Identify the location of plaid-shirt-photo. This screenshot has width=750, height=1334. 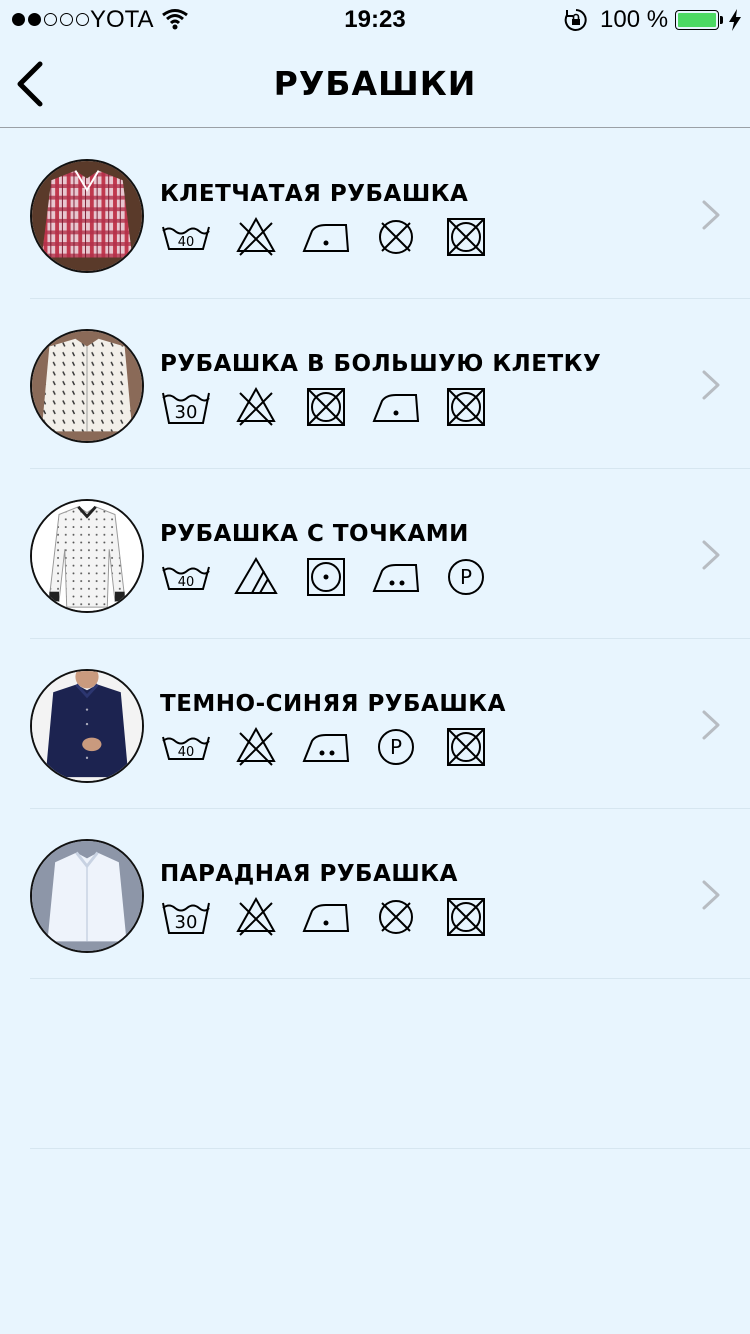
(87, 216).